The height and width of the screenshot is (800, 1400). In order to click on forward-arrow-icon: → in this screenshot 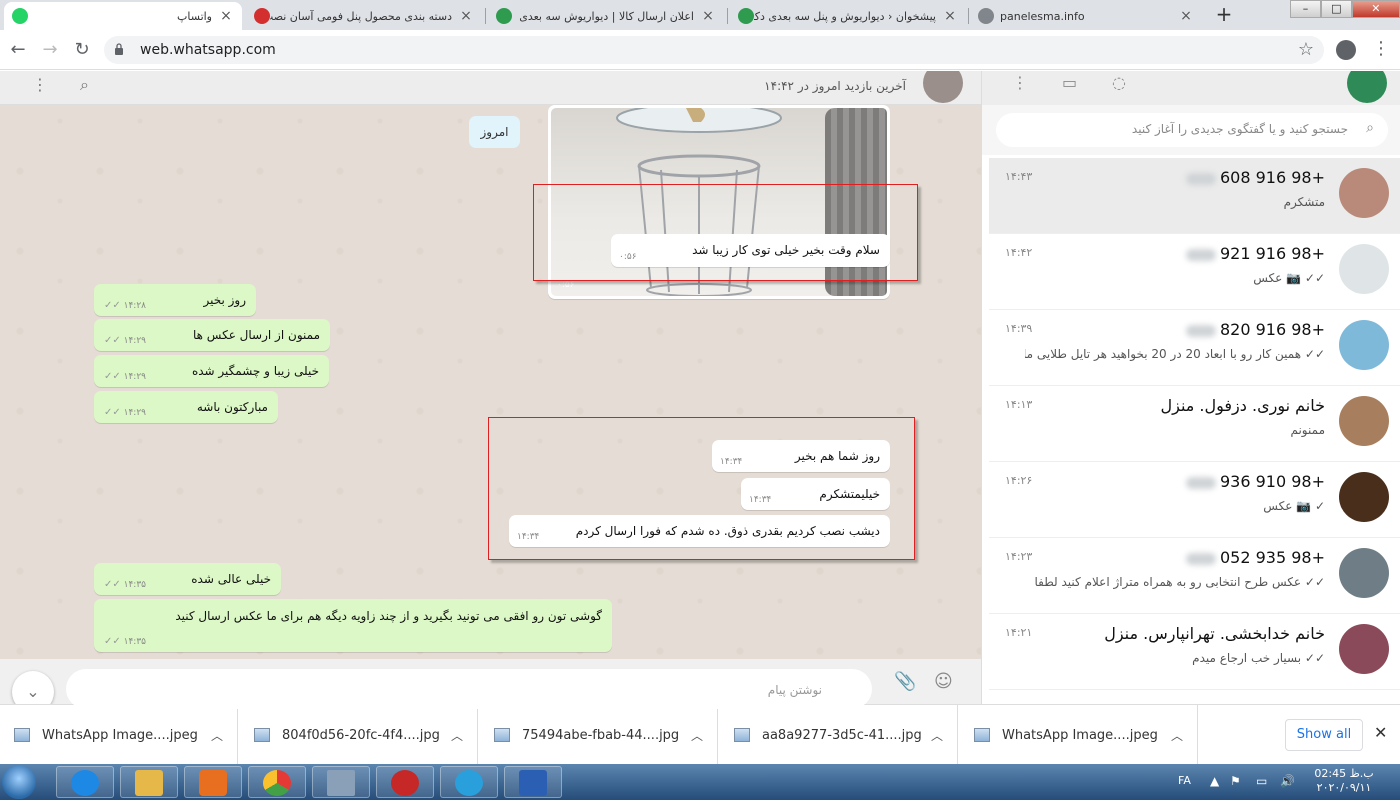, I will do `click(50, 50)`.